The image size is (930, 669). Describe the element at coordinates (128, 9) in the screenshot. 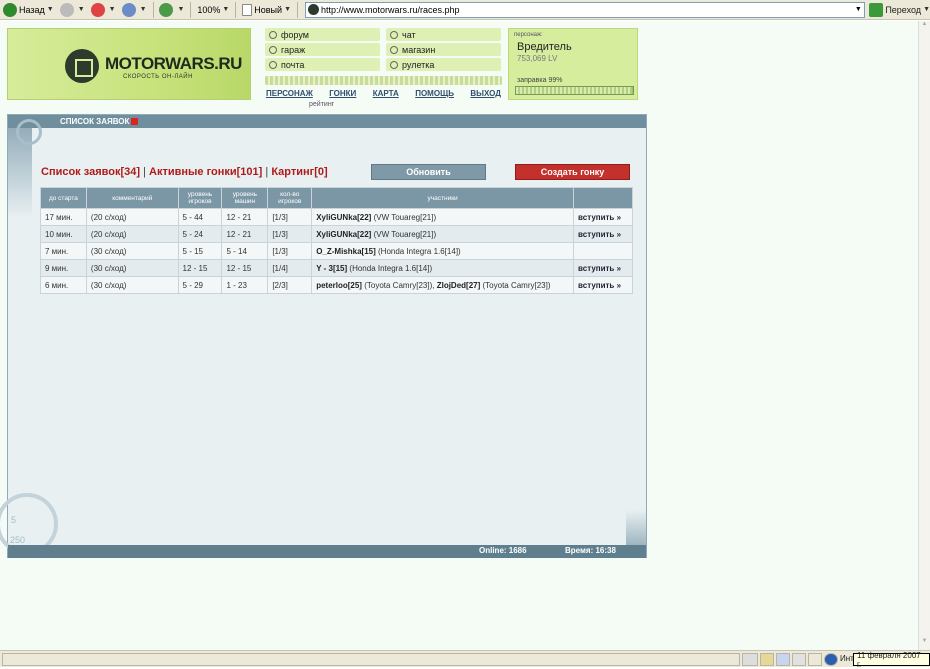

I see `refresh-icon` at that location.